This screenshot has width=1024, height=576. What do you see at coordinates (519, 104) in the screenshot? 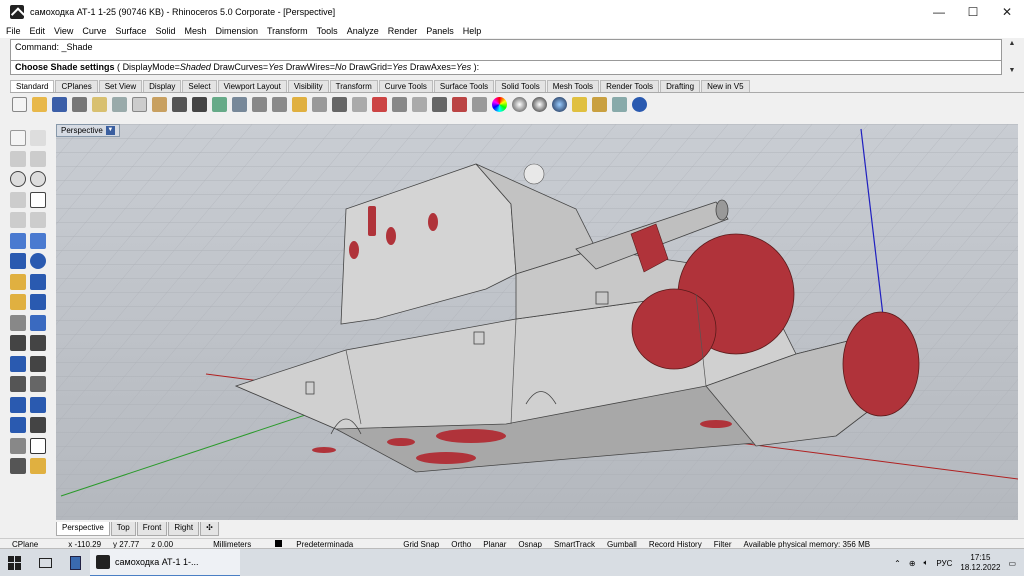
I see `shaded-sphere-icon` at bounding box center [519, 104].